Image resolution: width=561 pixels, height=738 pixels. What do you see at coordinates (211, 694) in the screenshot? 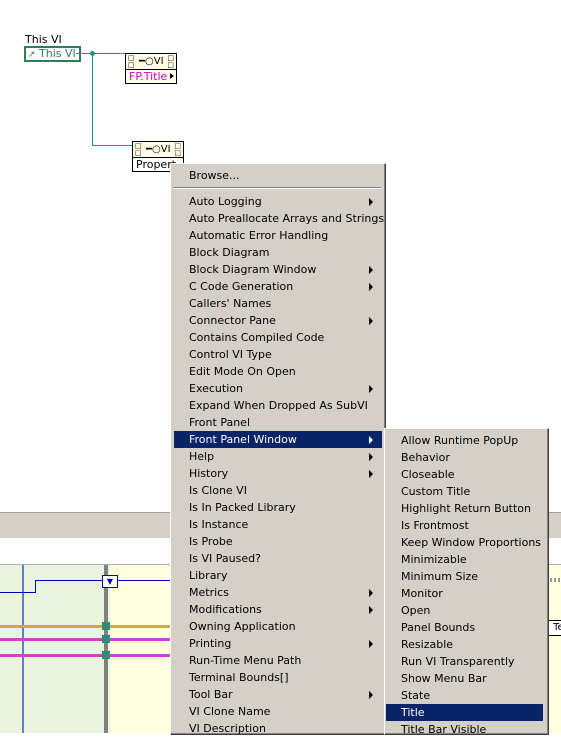
I see `menu-item-label: Tool Bar` at bounding box center [211, 694].